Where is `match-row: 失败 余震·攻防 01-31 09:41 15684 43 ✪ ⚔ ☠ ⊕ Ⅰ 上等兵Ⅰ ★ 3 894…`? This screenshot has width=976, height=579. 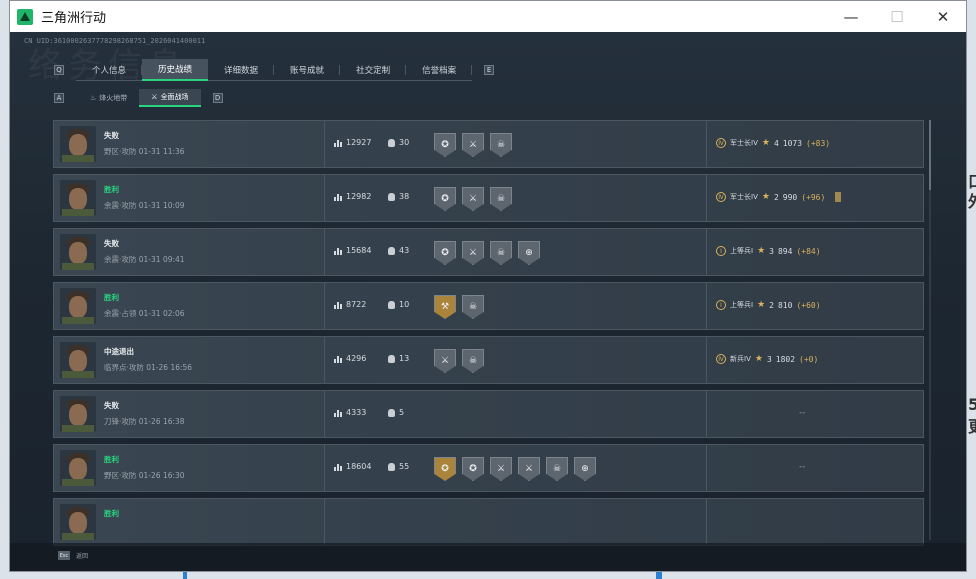
match-row: 失败 余震·攻防 01-31 09:41 15684 43 ✪ ⚔ ☠ ⊕ Ⅰ 上等兵Ⅰ ★ 3 894… is located at coordinates (488, 252).